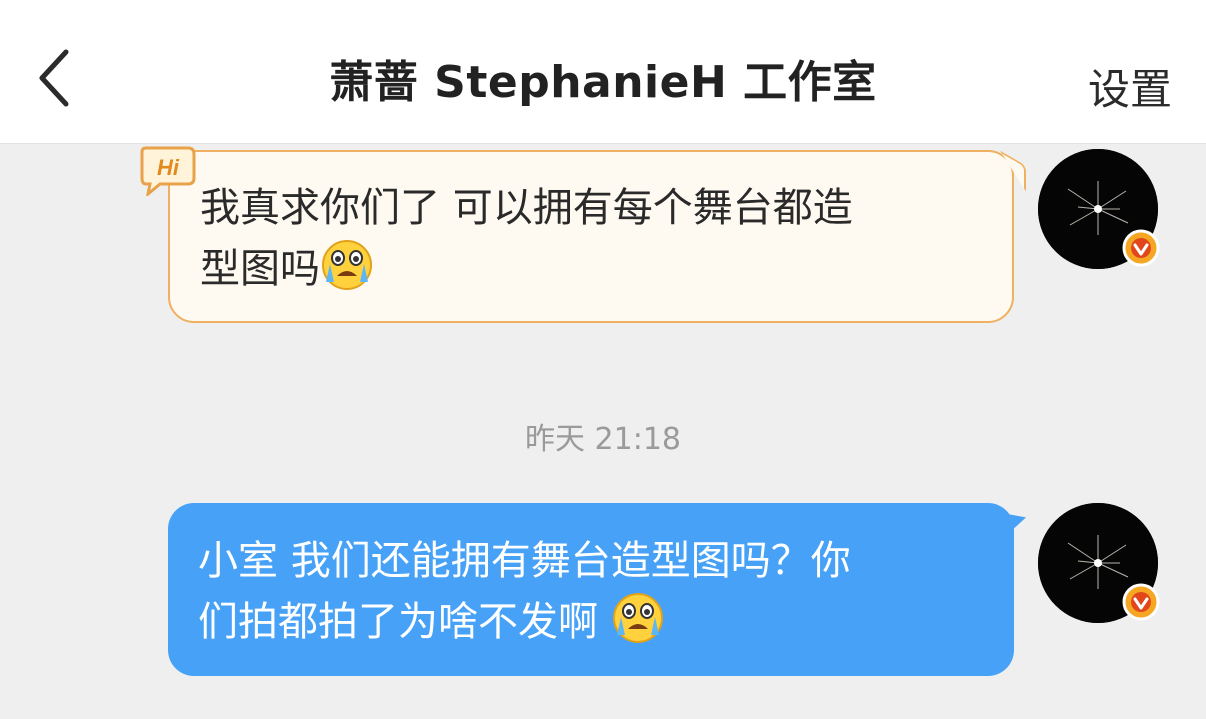 Image resolution: width=1206 pixels, height=719 pixels. I want to click on settings-button: 设置, so click(1130, 86).